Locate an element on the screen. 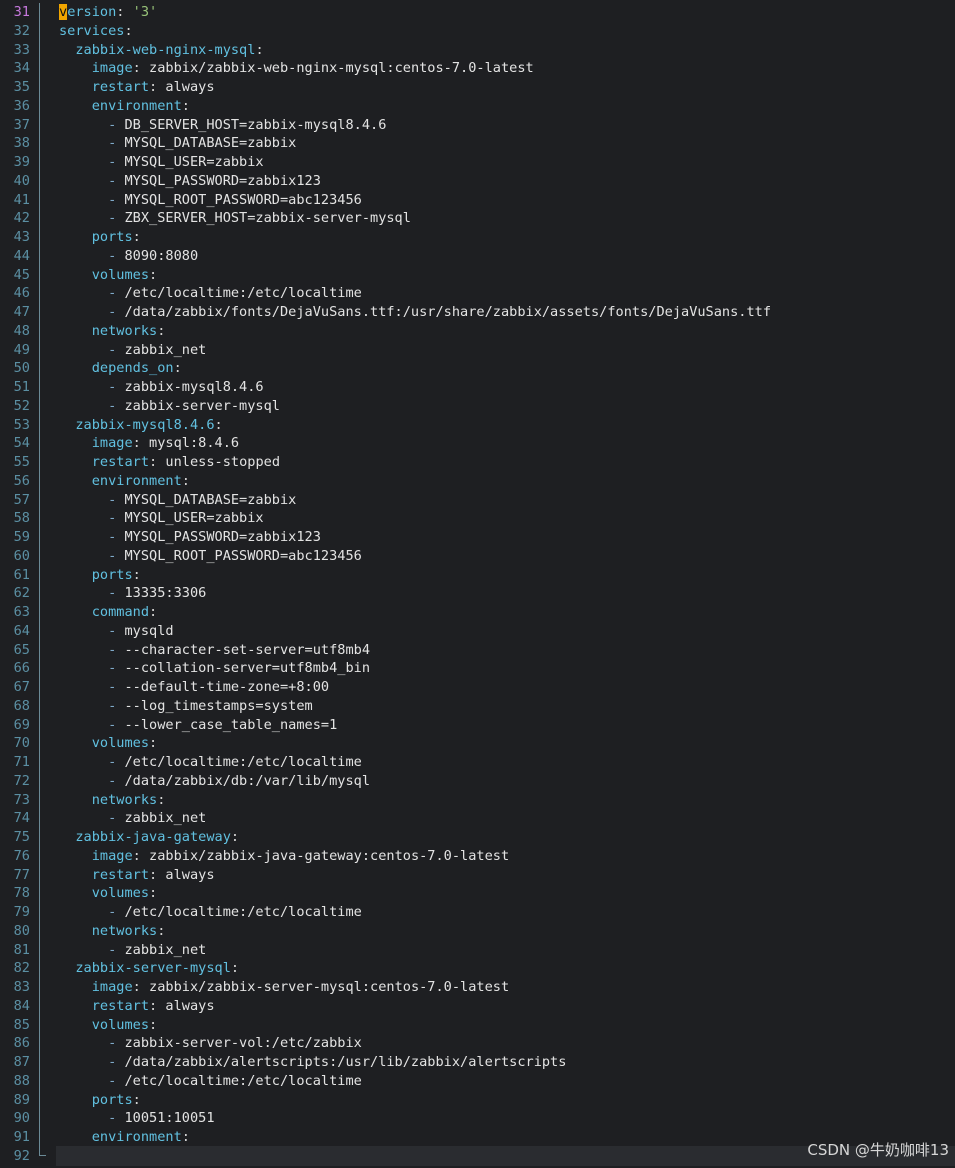 This screenshot has width=955, height=1168. code-line: 57 - MYSQL_DATABASE=zabbix is located at coordinates (477, 500).